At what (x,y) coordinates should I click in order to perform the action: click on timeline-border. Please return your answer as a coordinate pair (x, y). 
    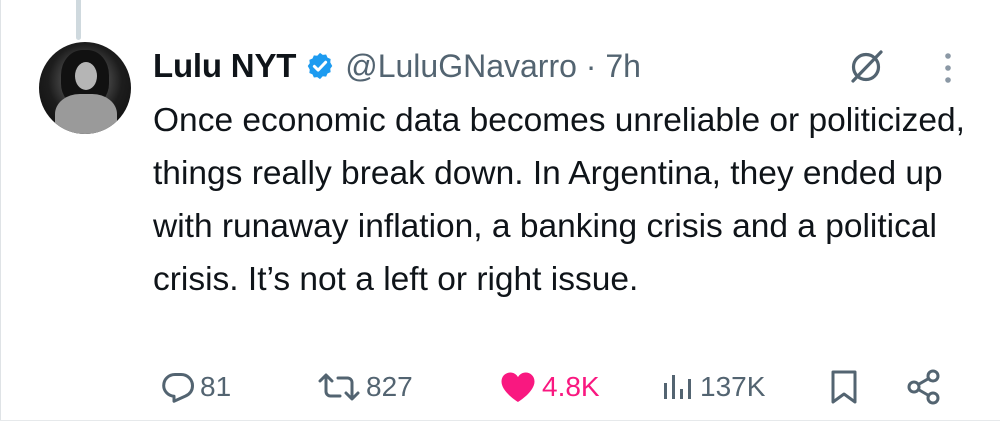
    Looking at the image, I should click on (0, 210).